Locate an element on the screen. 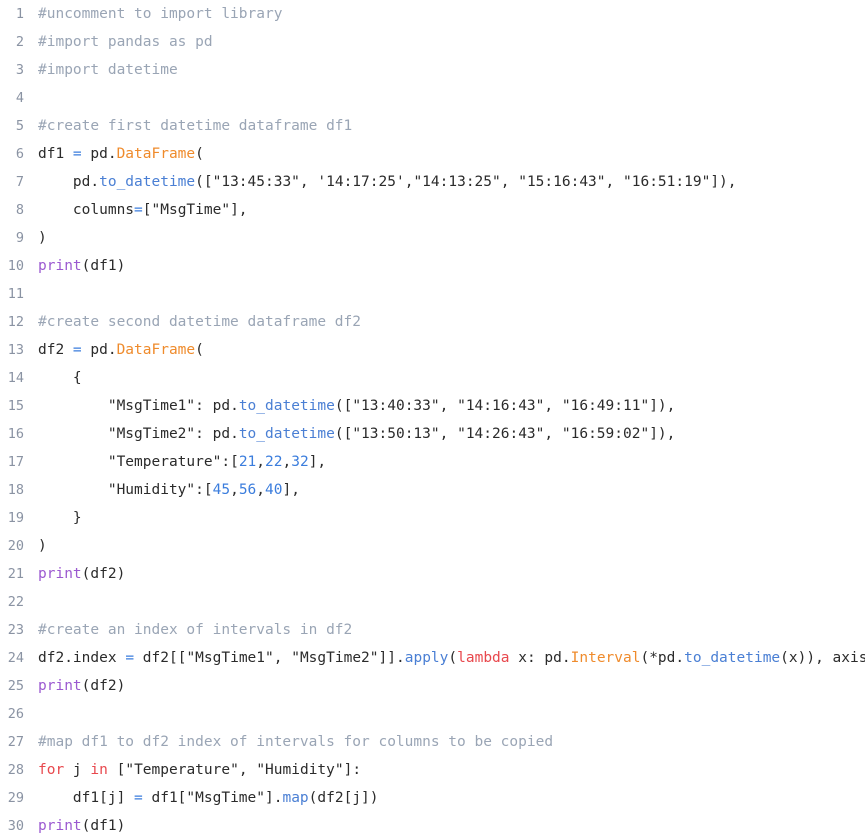  line-number: 12 is located at coordinates (15, 322).